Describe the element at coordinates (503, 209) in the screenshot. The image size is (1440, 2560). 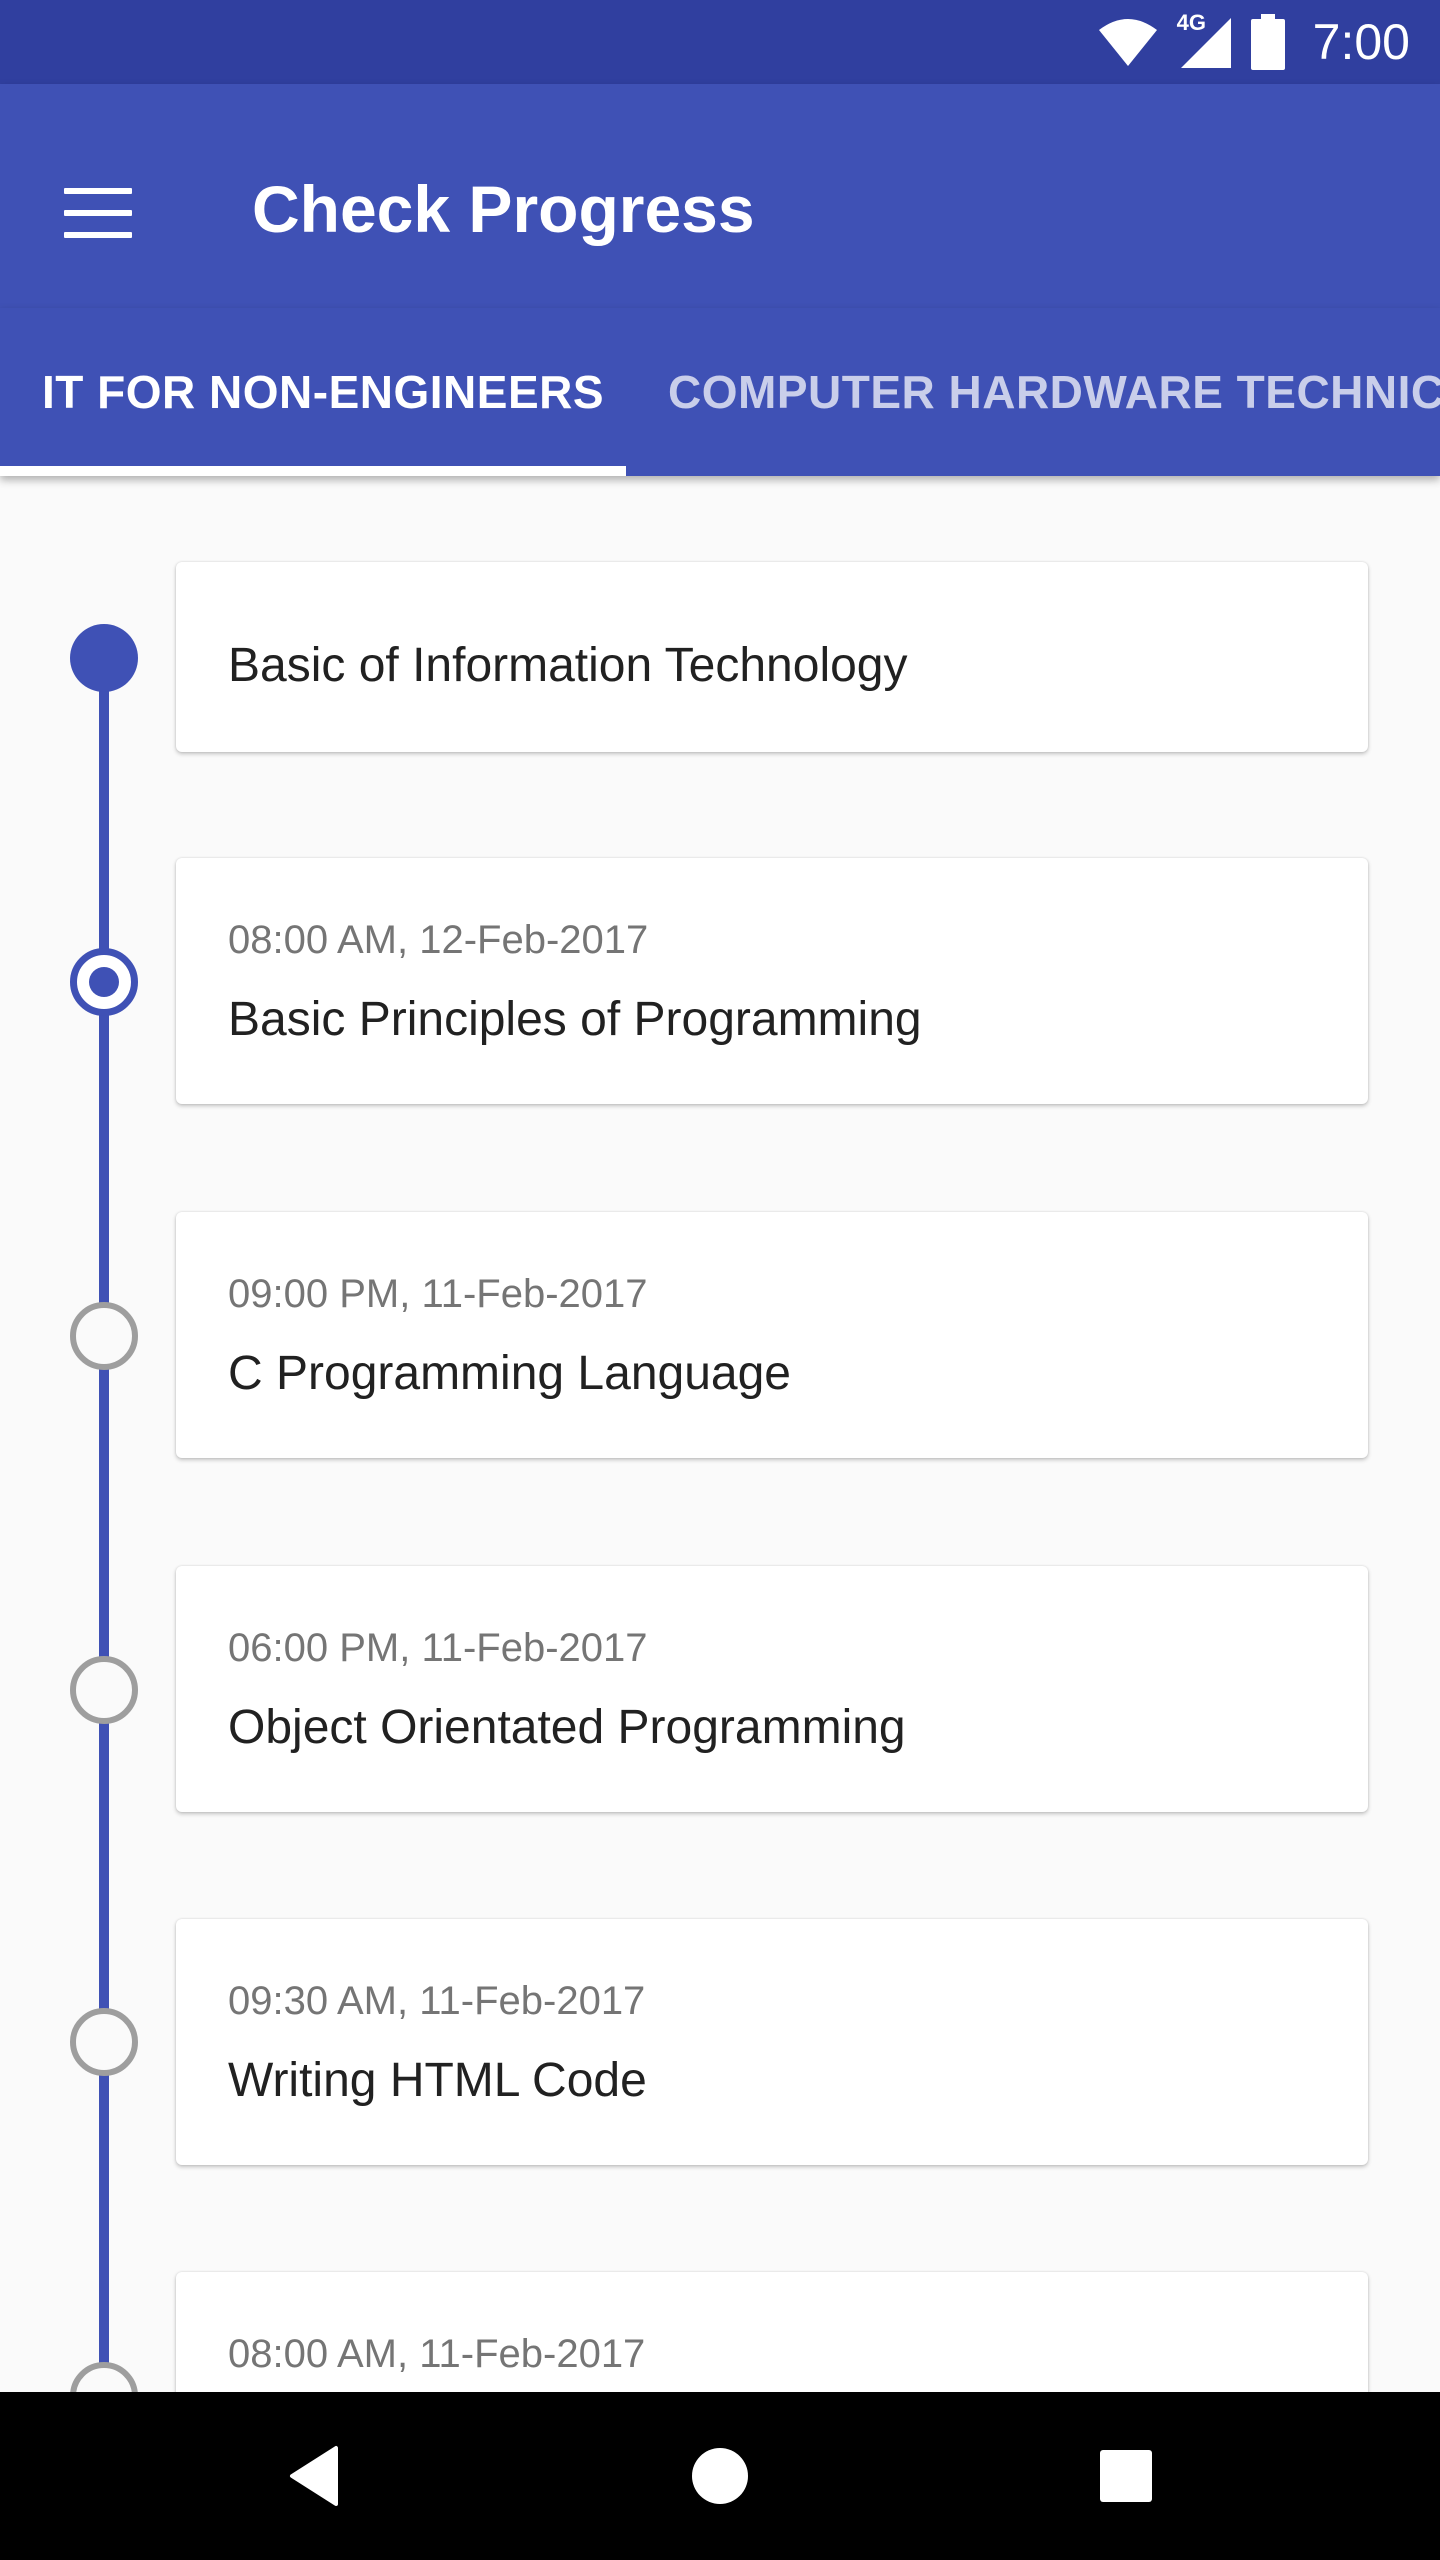
I see `page-title: Check Progress` at that location.